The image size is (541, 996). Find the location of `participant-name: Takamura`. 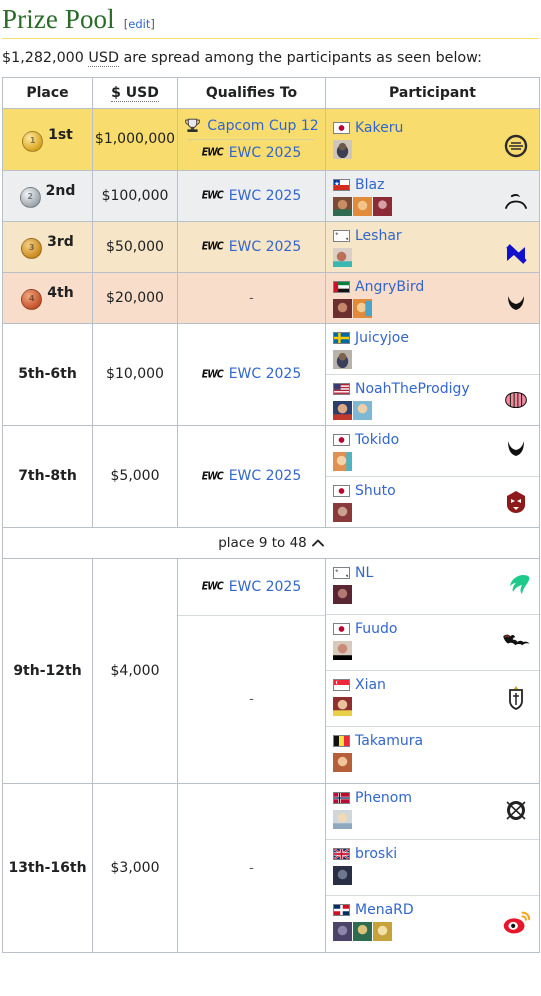

participant-name: Takamura is located at coordinates (389, 741).